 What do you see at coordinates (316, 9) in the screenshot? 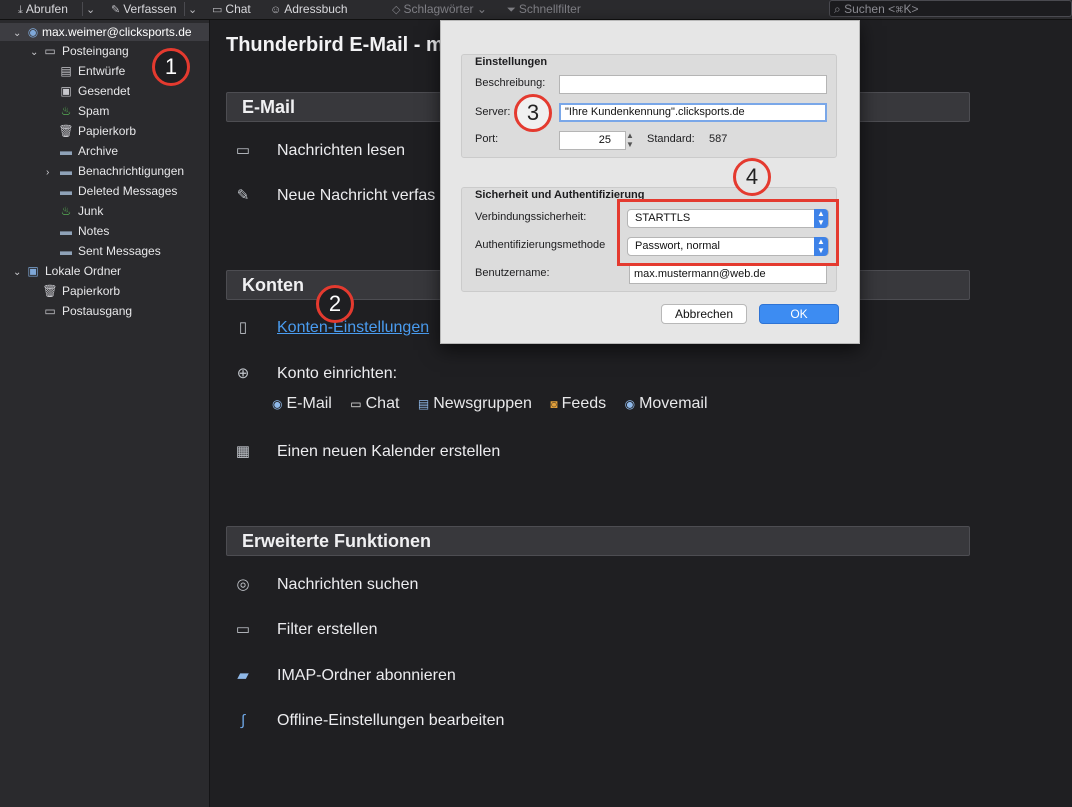
I see `address-book-label: Adressbuch` at bounding box center [316, 9].